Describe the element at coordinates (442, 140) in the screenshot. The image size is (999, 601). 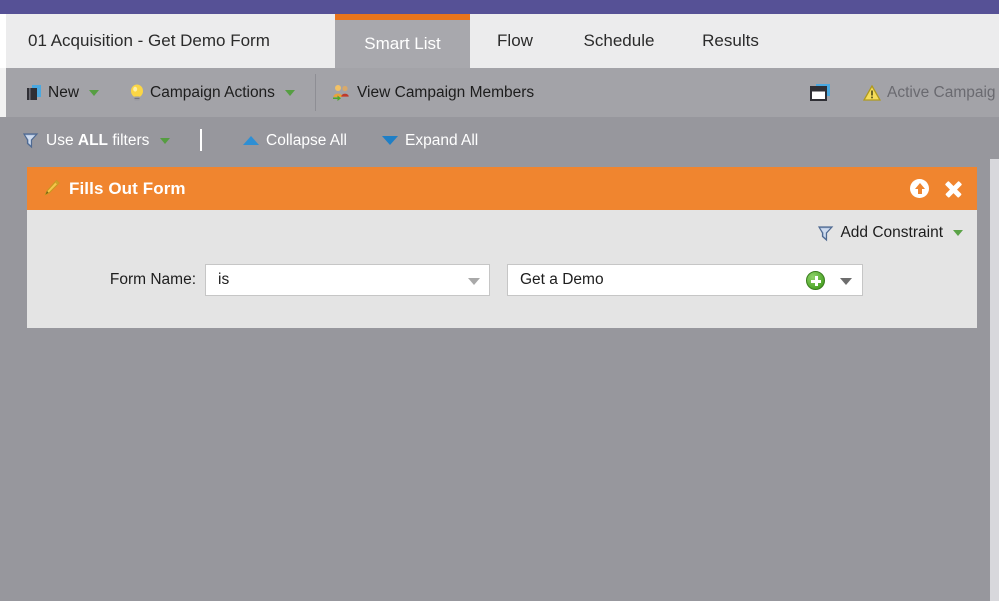
I see `expand-all-label: Expand All` at that location.